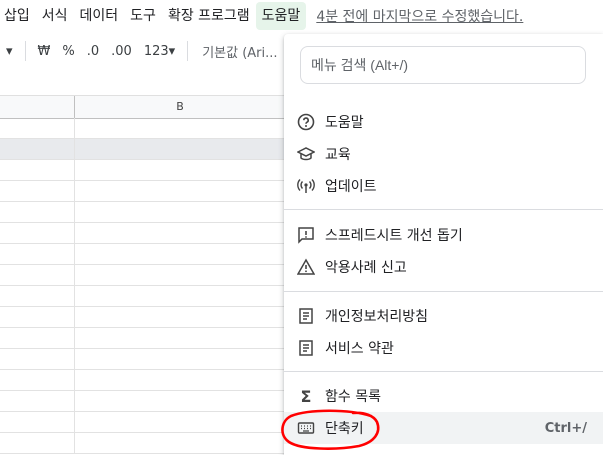 This screenshot has width=603, height=455. I want to click on keyboard-icon, so click(306, 428).